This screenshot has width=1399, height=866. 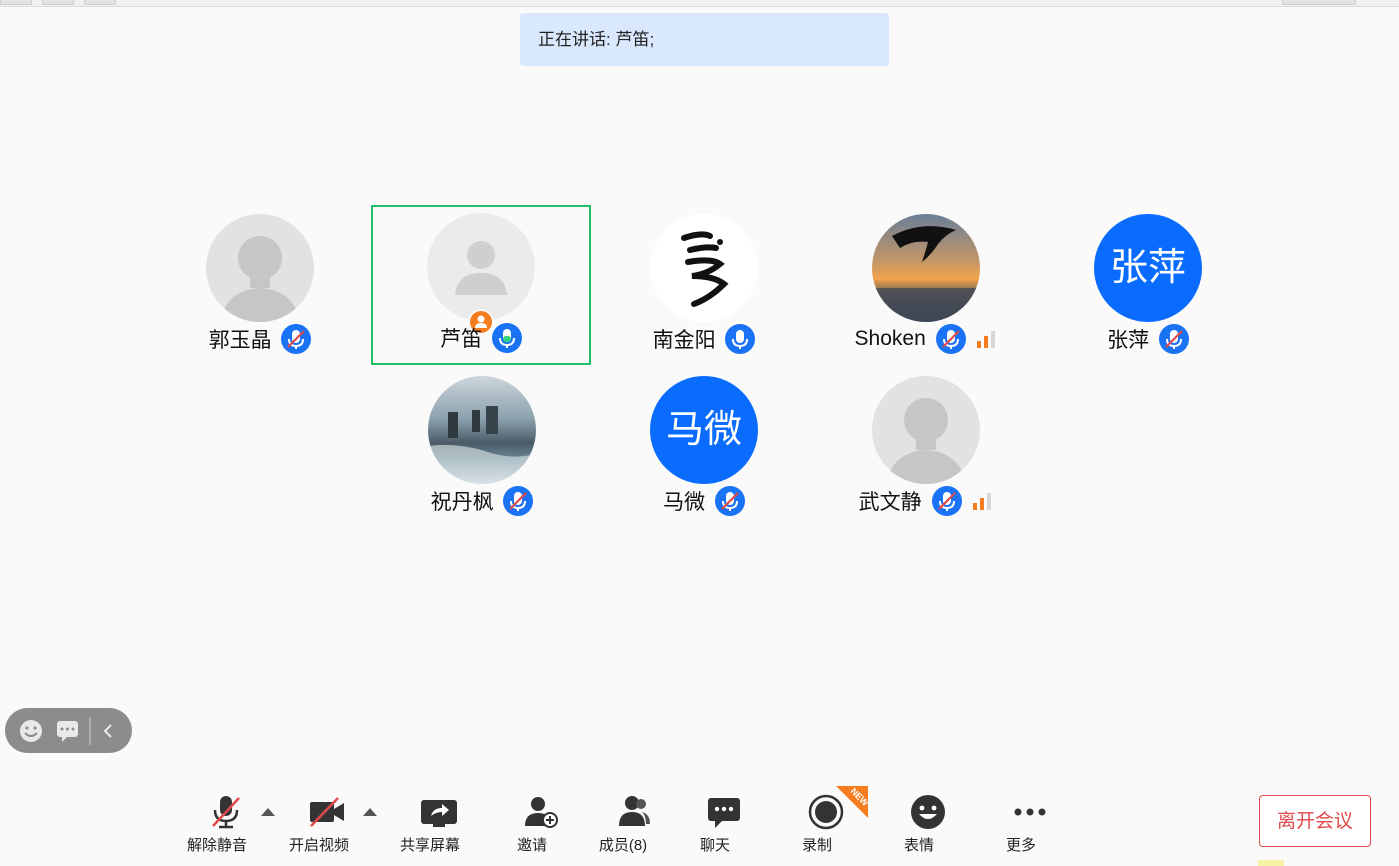 I want to click on members-button: 成员(8), so click(x=623, y=823).